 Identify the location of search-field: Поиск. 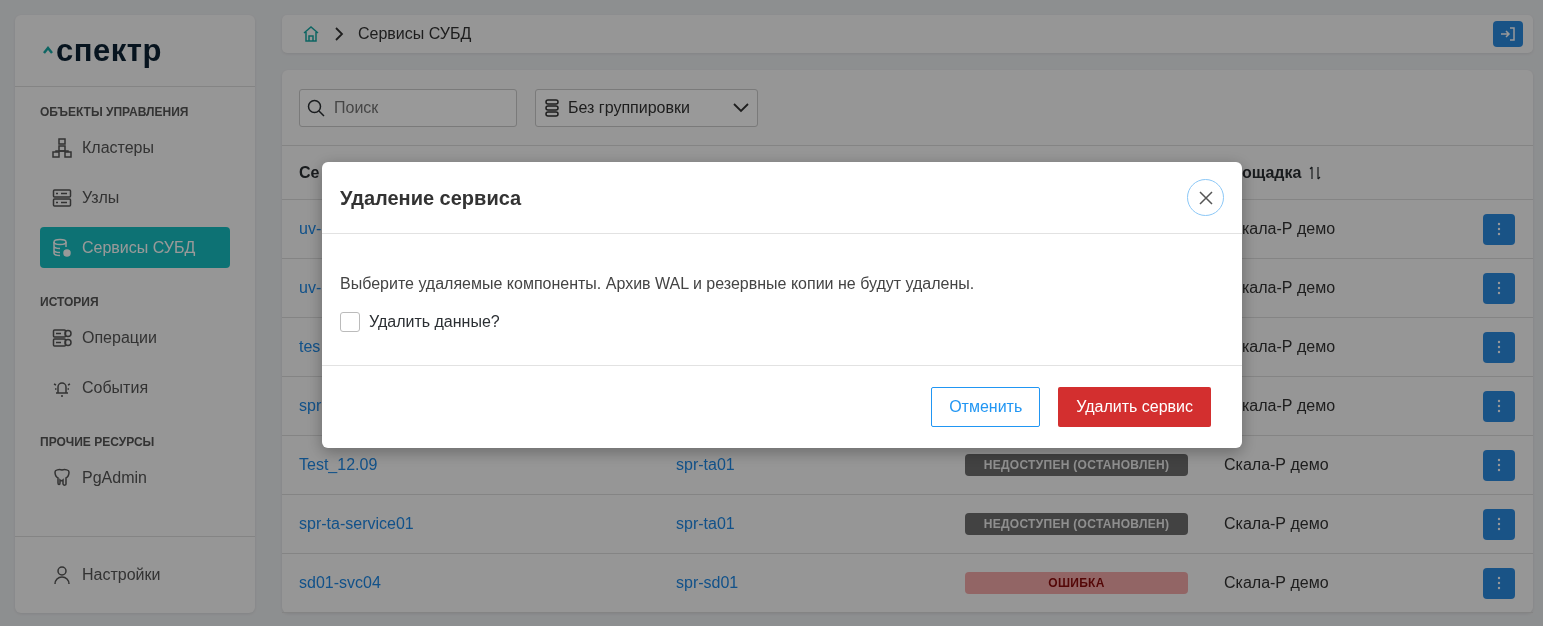
(408, 107).